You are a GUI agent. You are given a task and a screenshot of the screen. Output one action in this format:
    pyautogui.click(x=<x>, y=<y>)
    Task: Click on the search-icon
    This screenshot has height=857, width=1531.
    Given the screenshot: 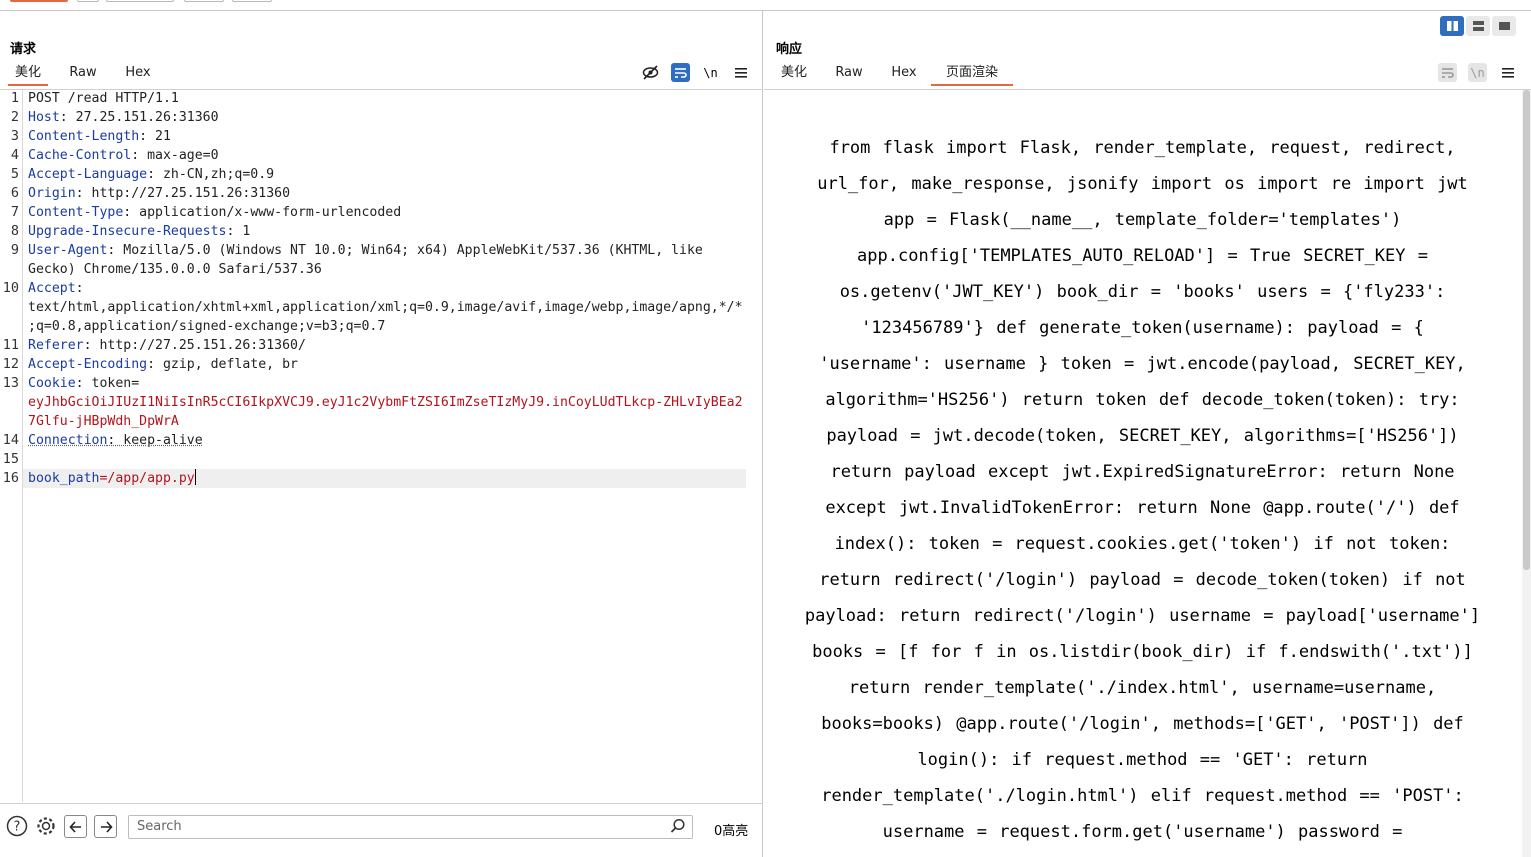 What is the action you would take?
    pyautogui.click(x=678, y=826)
    